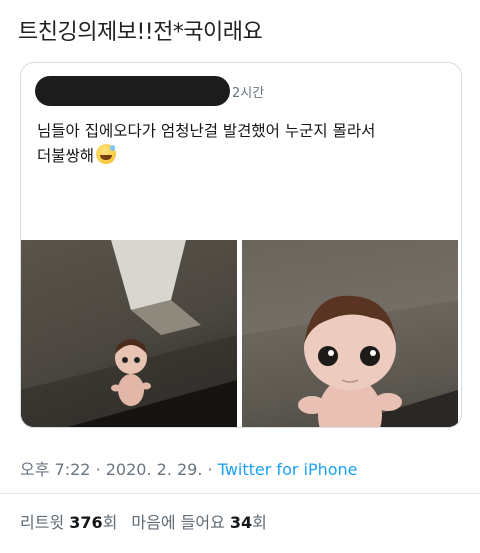 This screenshot has width=480, height=553. Describe the element at coordinates (248, 93) in the screenshot. I see `quoted-tweet-time: 2시간` at that location.